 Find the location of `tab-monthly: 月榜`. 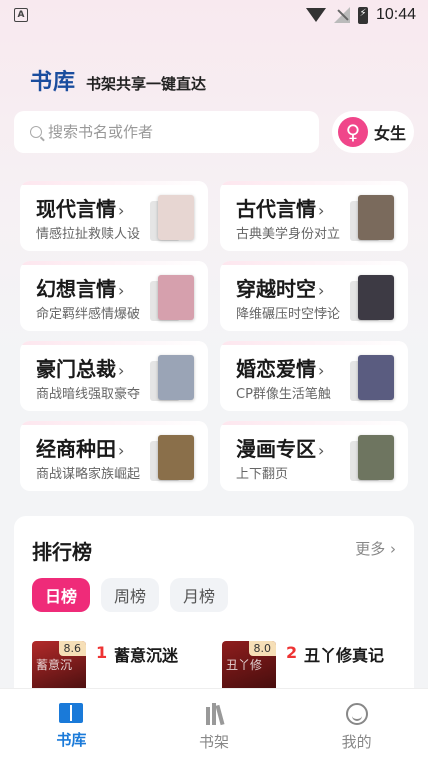

tab-monthly: 月榜 is located at coordinates (199, 595).